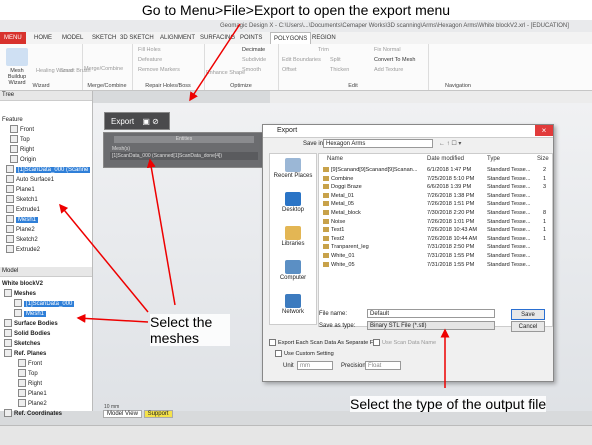 The image size is (592, 445). Describe the element at coordinates (104, 258) in the screenshot. I see `arrow-to-feature-mesh` at that location.